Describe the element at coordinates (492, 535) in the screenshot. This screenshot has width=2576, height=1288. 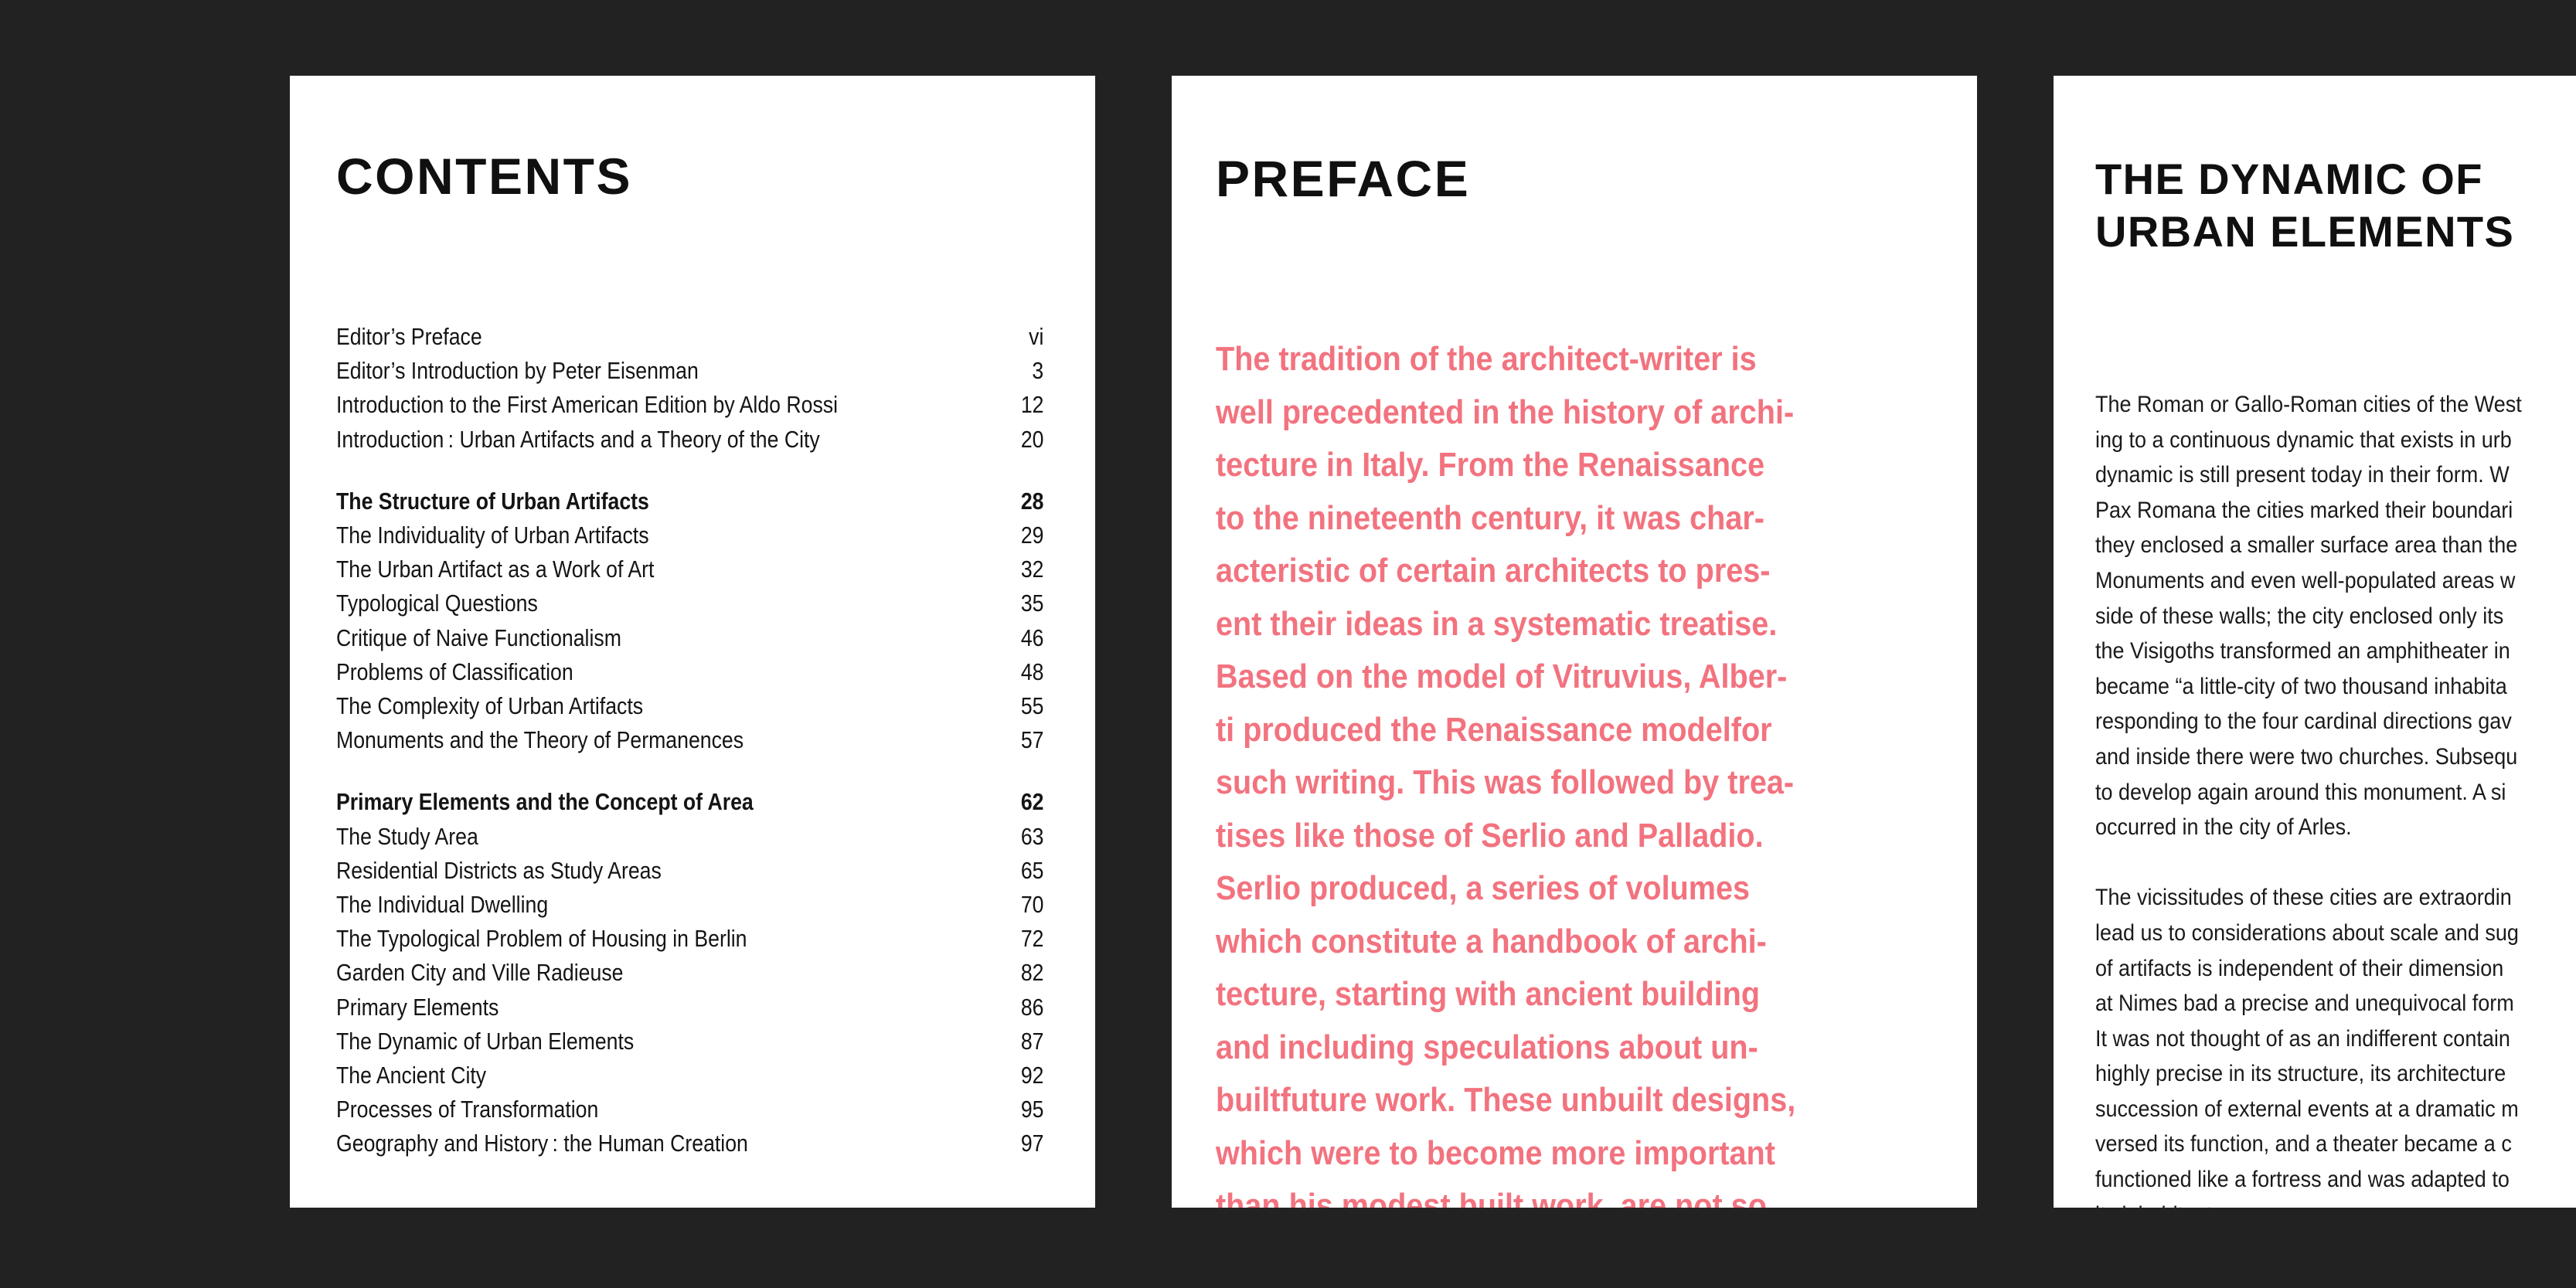
I see `toc-entry-title: The Individuality of Urban Artifacts` at that location.